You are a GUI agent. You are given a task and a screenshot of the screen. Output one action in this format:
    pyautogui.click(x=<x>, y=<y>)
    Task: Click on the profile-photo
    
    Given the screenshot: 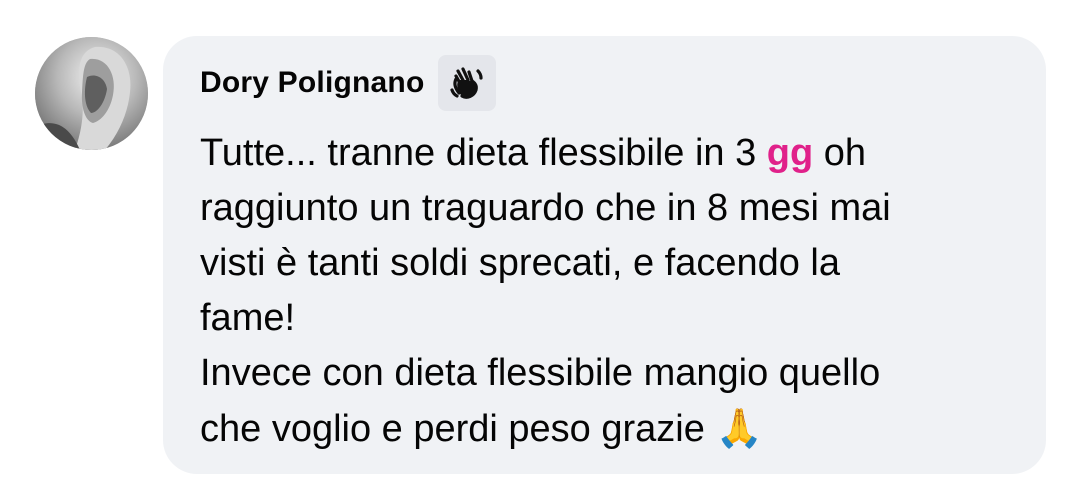 What is the action you would take?
    pyautogui.click(x=91, y=93)
    